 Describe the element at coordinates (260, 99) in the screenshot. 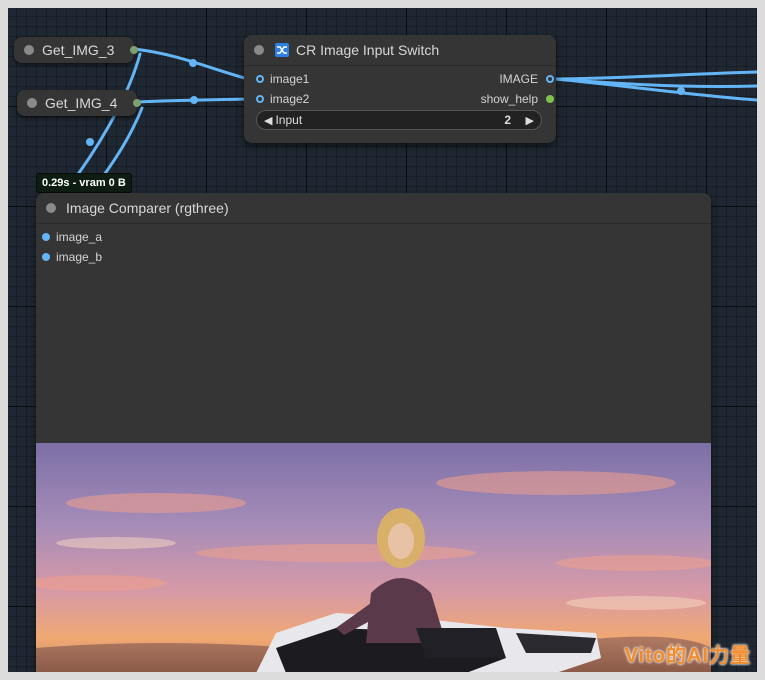

I see `input-slot-image2` at that location.